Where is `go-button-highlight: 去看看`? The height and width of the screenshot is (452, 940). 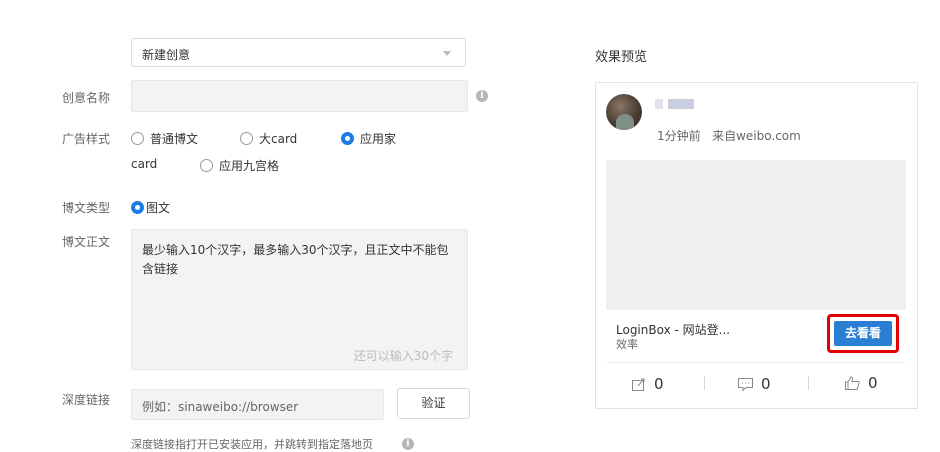
go-button-highlight: 去看看 is located at coordinates (863, 333).